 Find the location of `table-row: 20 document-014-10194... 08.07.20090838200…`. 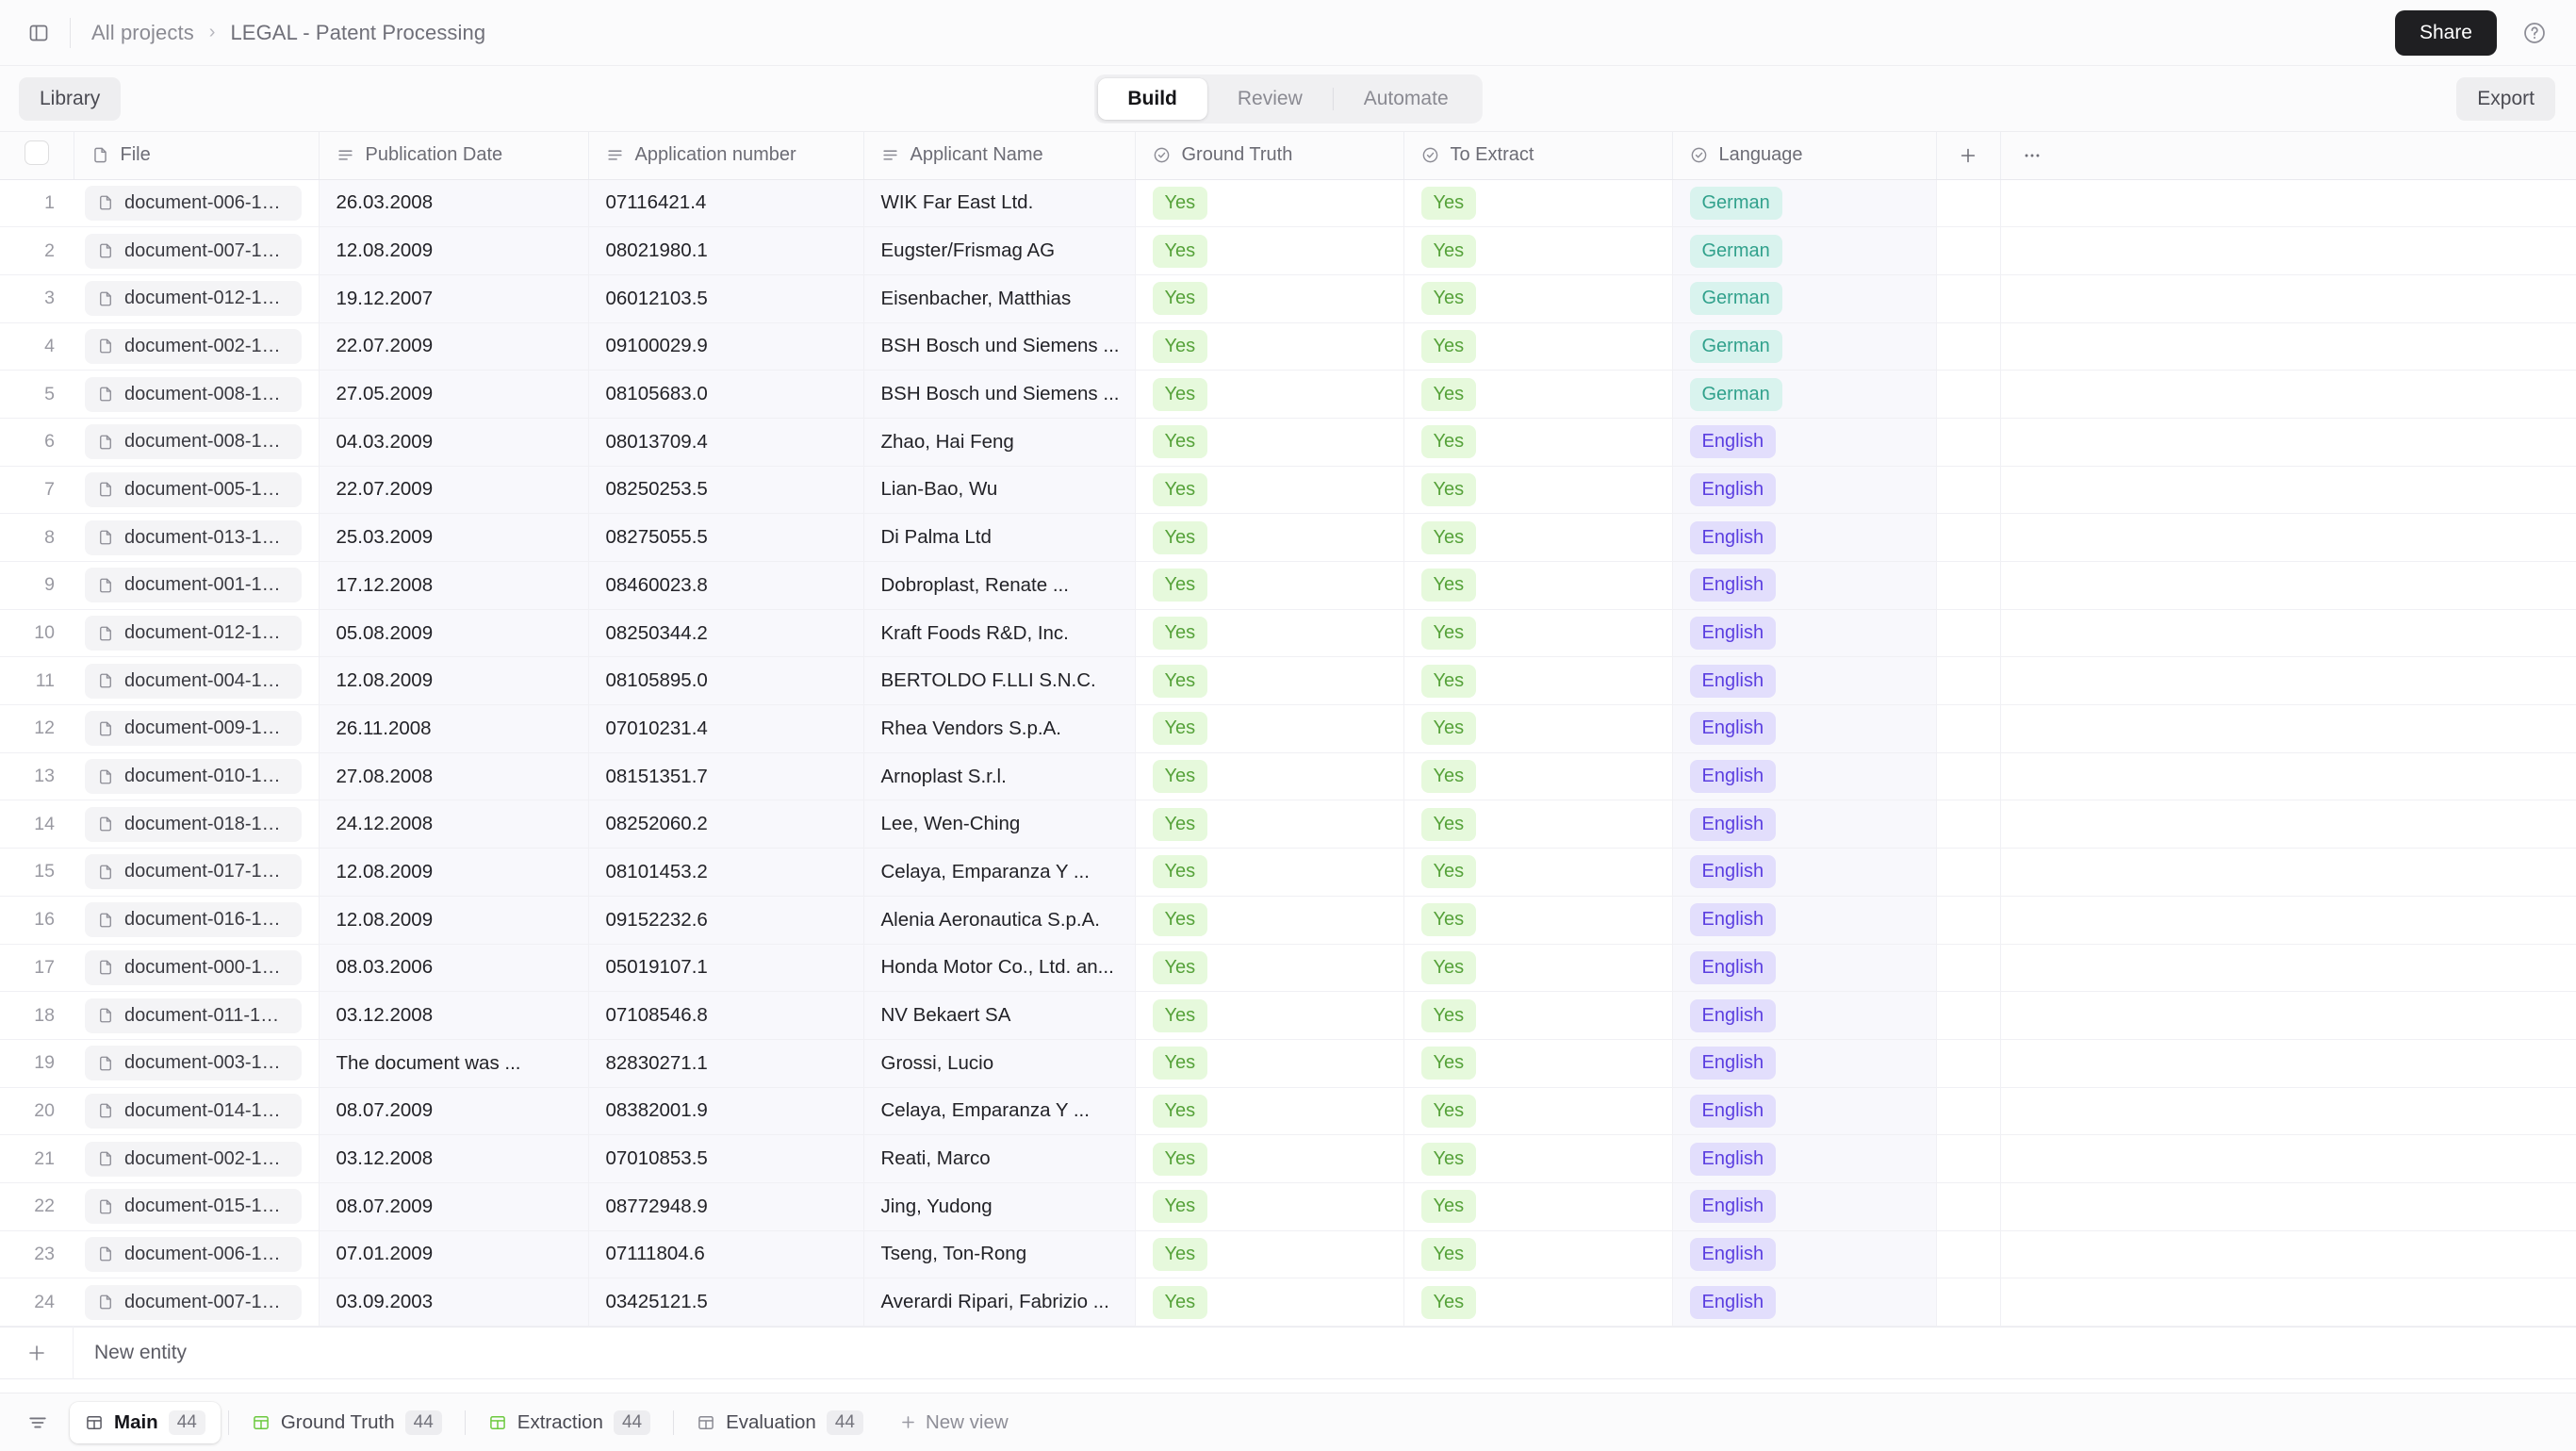

table-row: 20 document-014-10194... 08.07.20090838200… is located at coordinates (1288, 1111).